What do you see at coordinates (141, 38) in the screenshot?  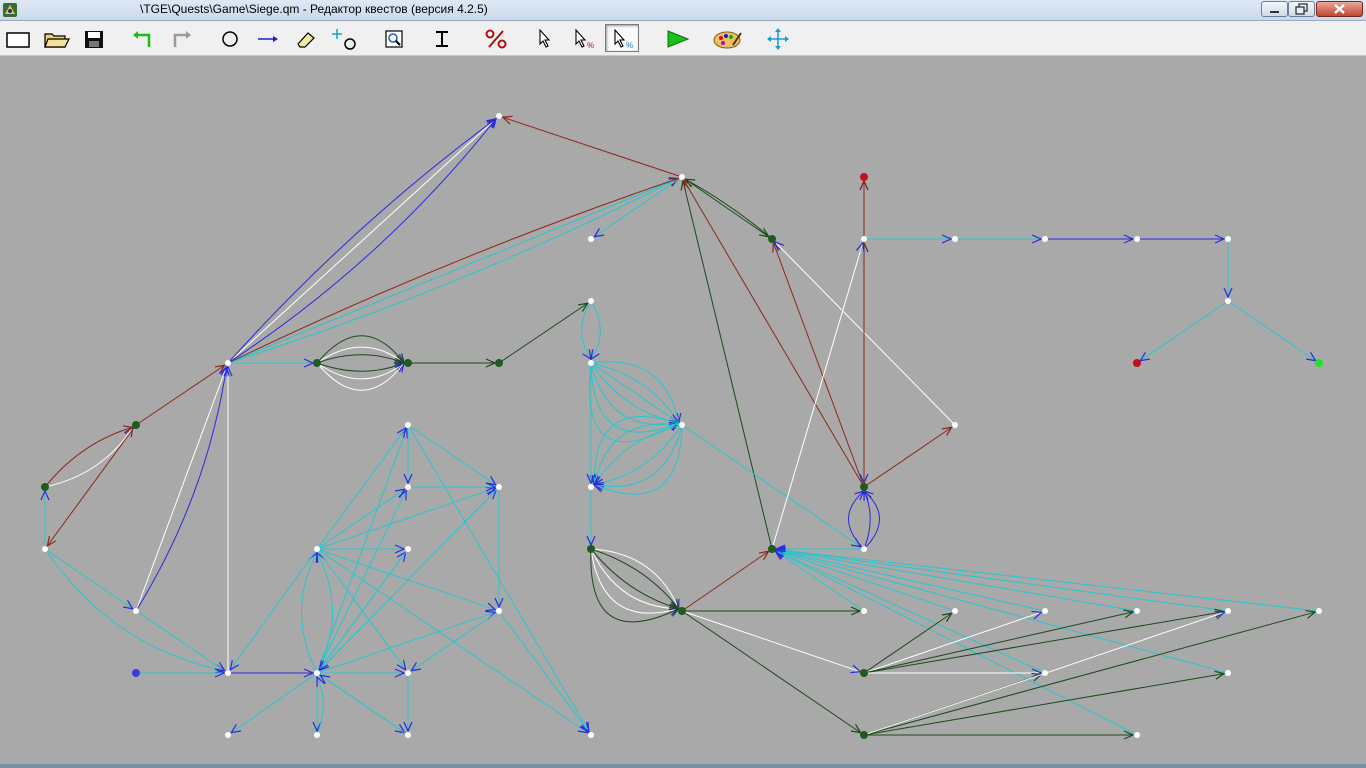 I see `undo-button` at bounding box center [141, 38].